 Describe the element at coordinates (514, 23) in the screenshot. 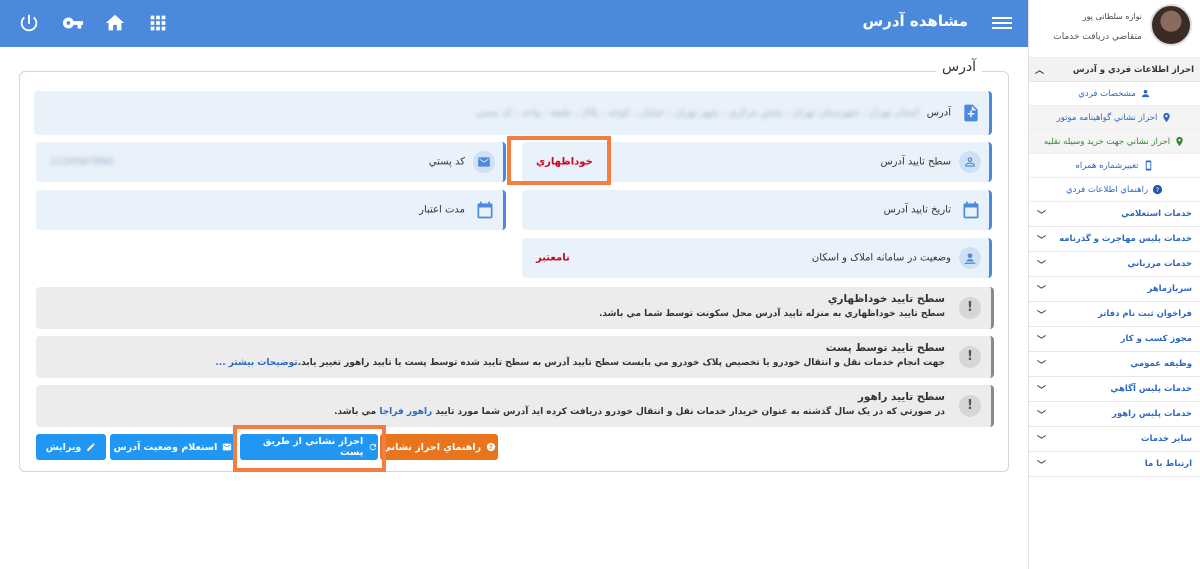

I see `top-header: مشاهده آدرس` at that location.